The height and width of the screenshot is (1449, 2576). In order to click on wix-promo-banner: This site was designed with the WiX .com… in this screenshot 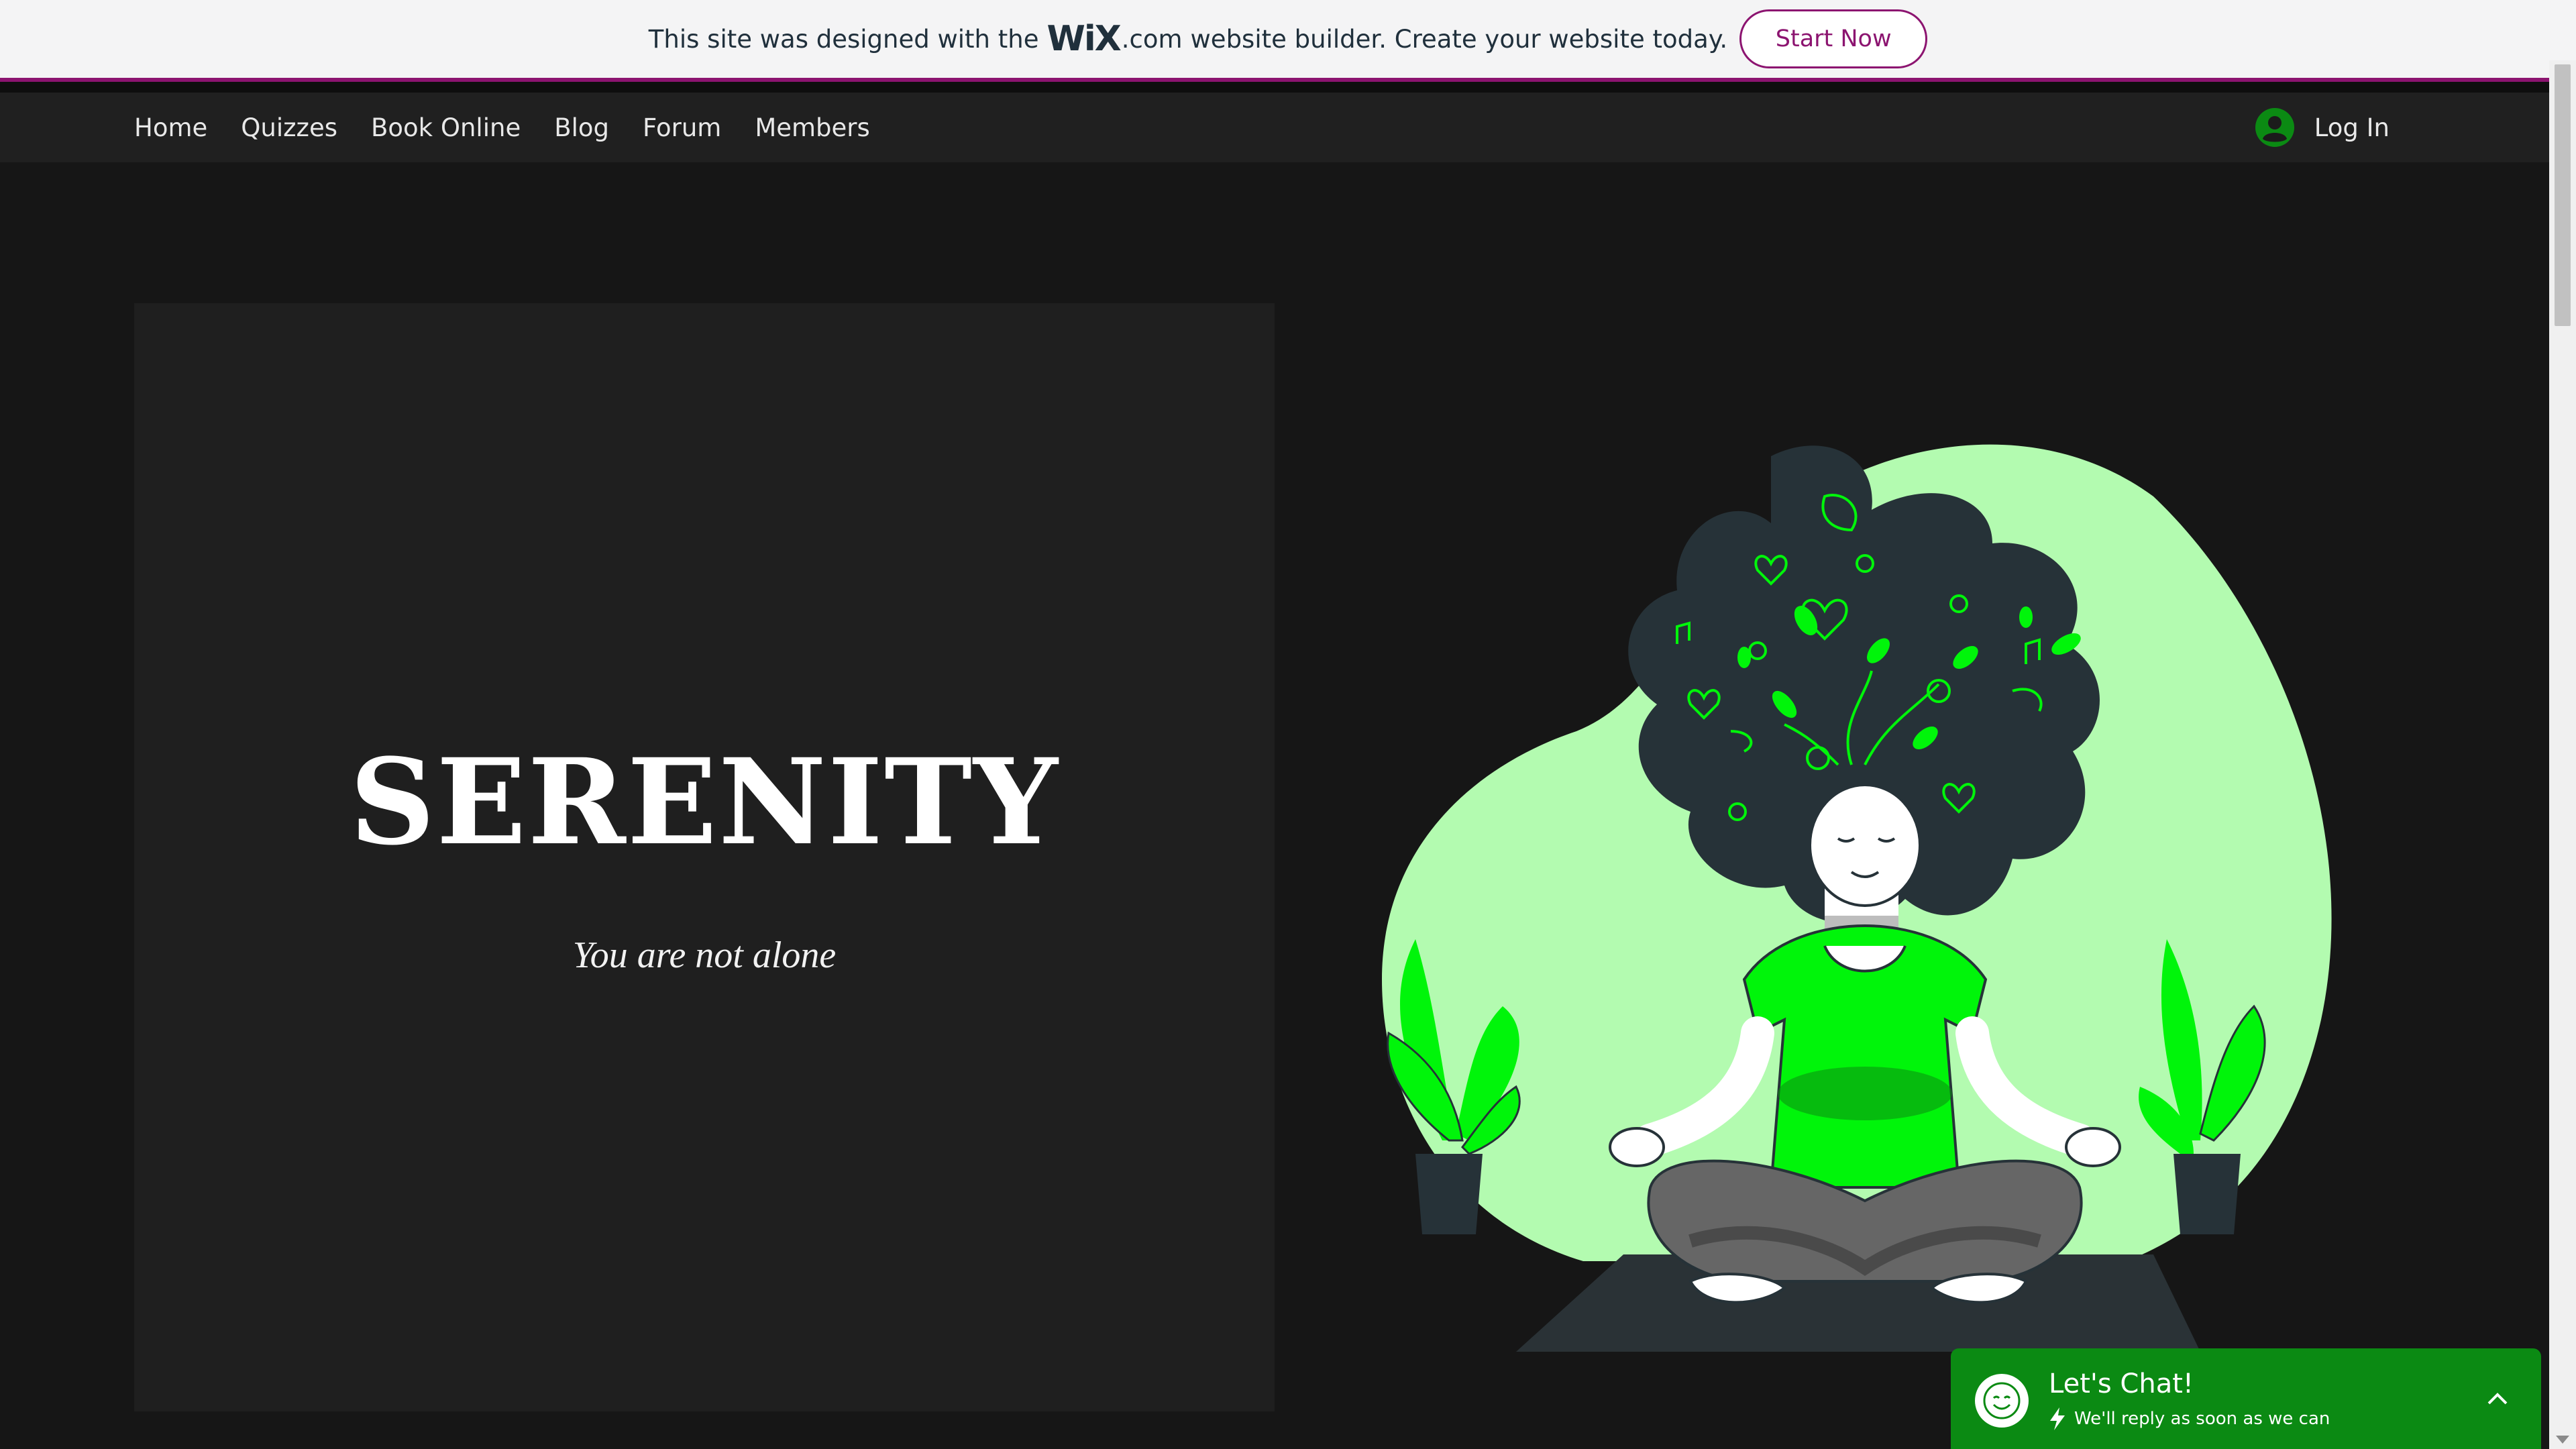, I will do `click(1288, 39)`.